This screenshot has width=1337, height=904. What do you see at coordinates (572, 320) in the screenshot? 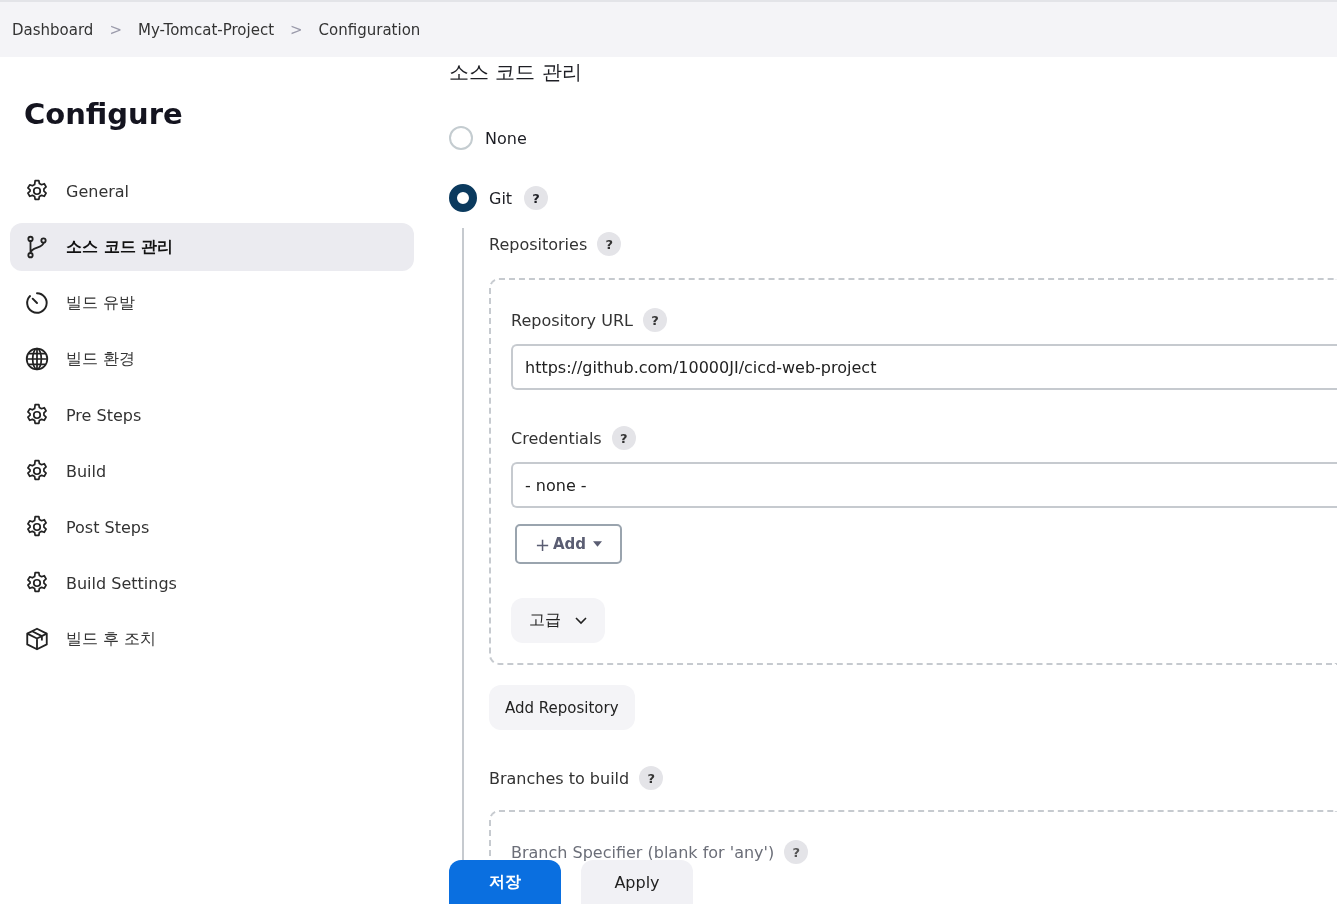
I see `field-label: Repository URL` at bounding box center [572, 320].